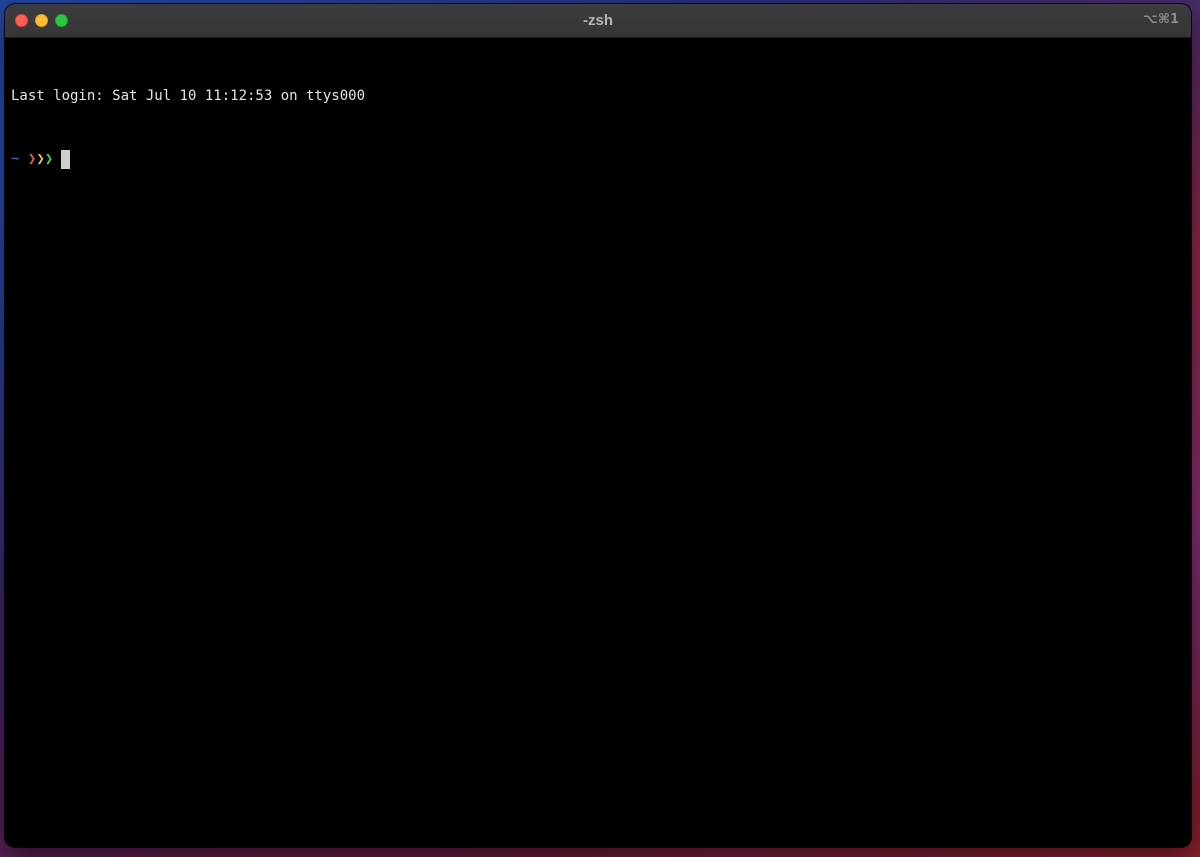 This screenshot has height=857, width=1200. What do you see at coordinates (1160, 19) in the screenshot?
I see `window-shortcut: ⌥⌘1` at bounding box center [1160, 19].